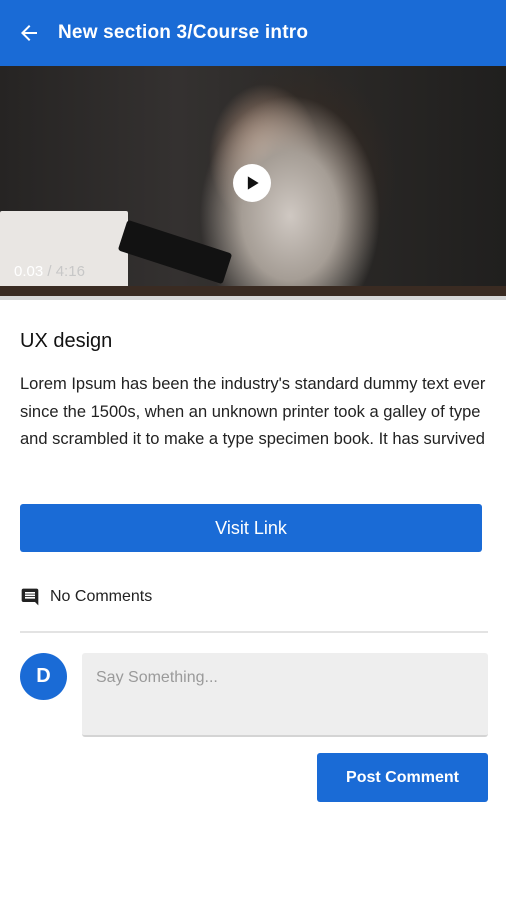  I want to click on avatar: D, so click(43, 676).